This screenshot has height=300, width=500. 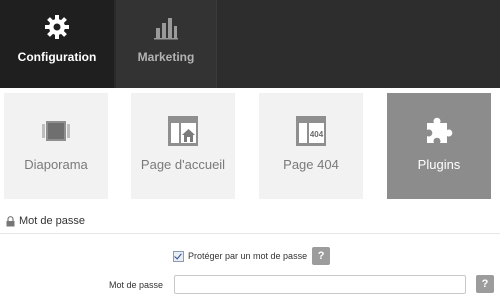 I want to click on tab-page-accueil: Page d'accueil, so click(x=183, y=146).